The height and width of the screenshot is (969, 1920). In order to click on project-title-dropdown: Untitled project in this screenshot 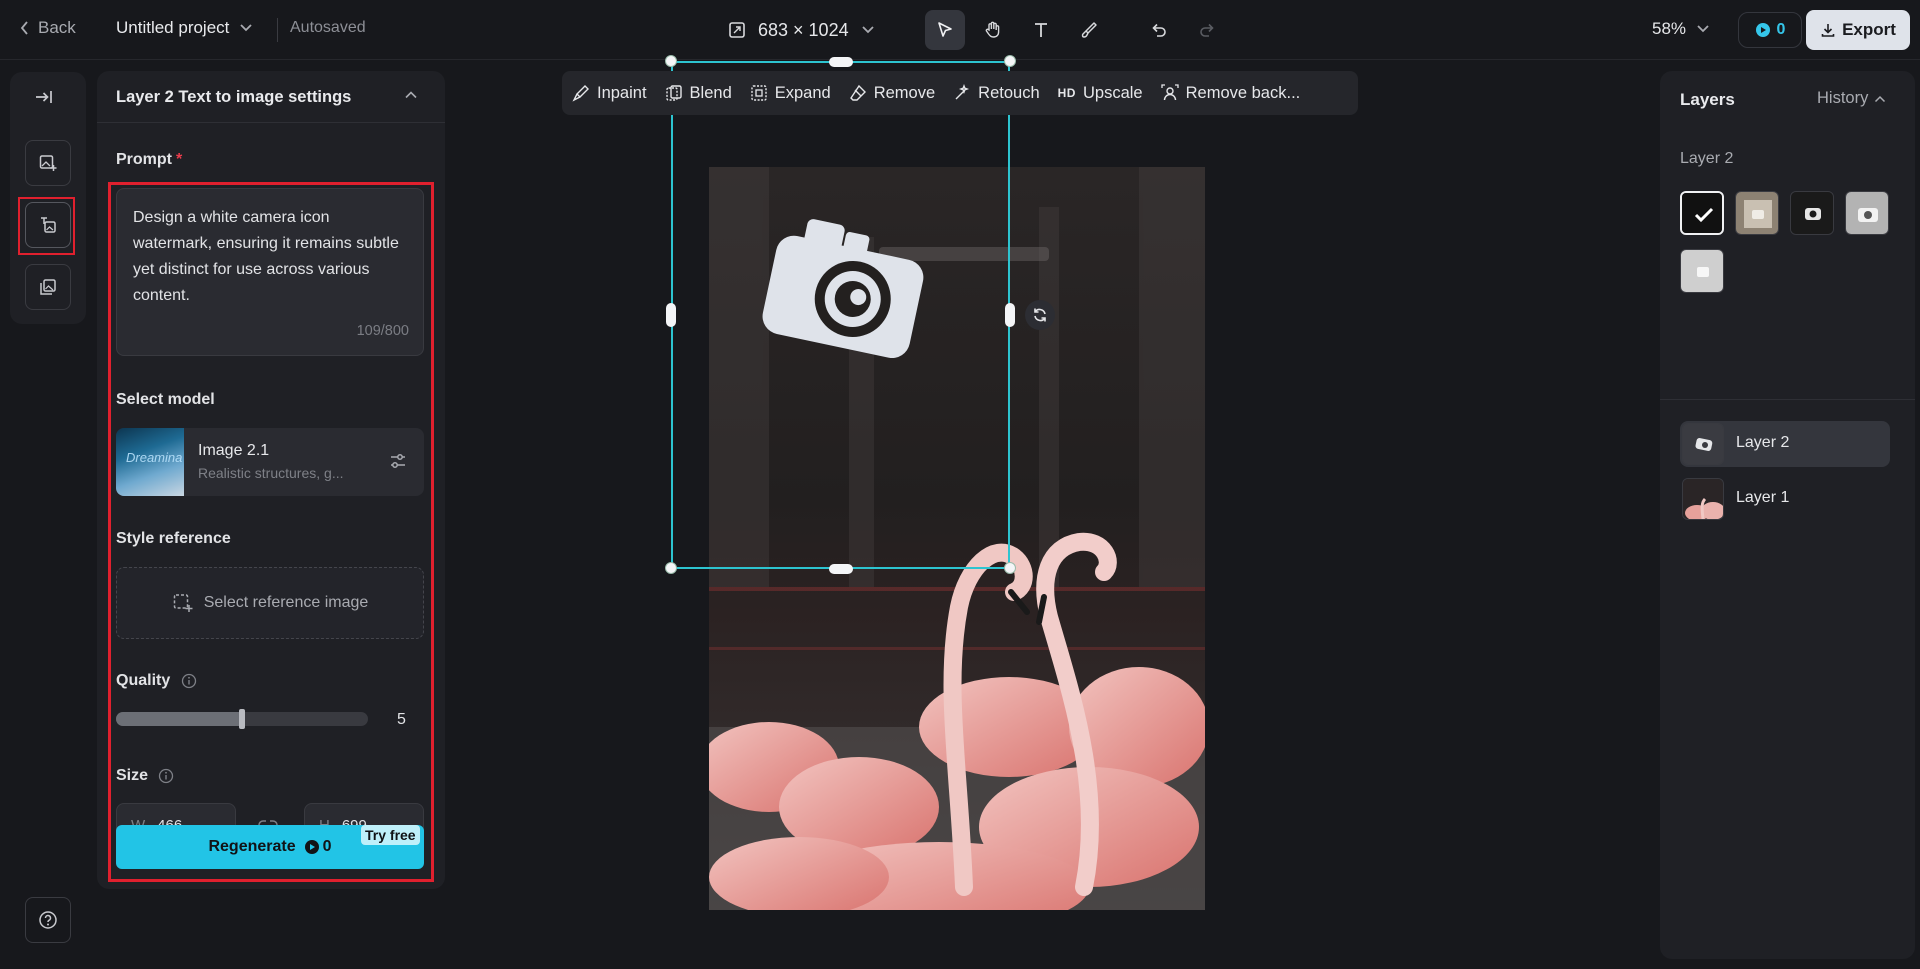, I will do `click(184, 28)`.